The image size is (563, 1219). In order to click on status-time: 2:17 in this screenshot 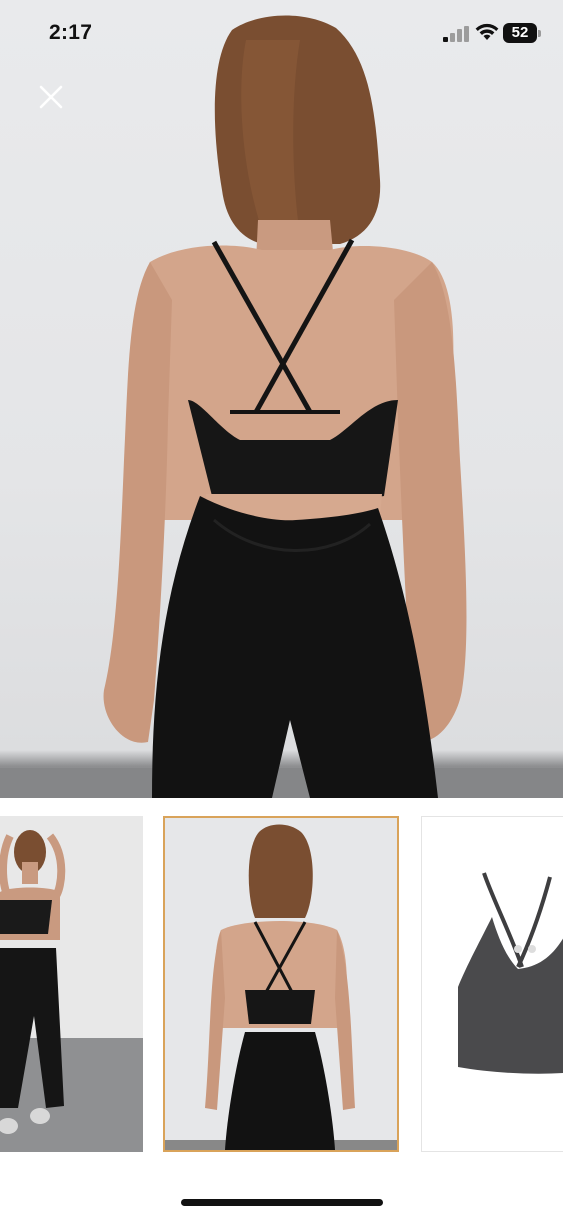, I will do `click(71, 32)`.